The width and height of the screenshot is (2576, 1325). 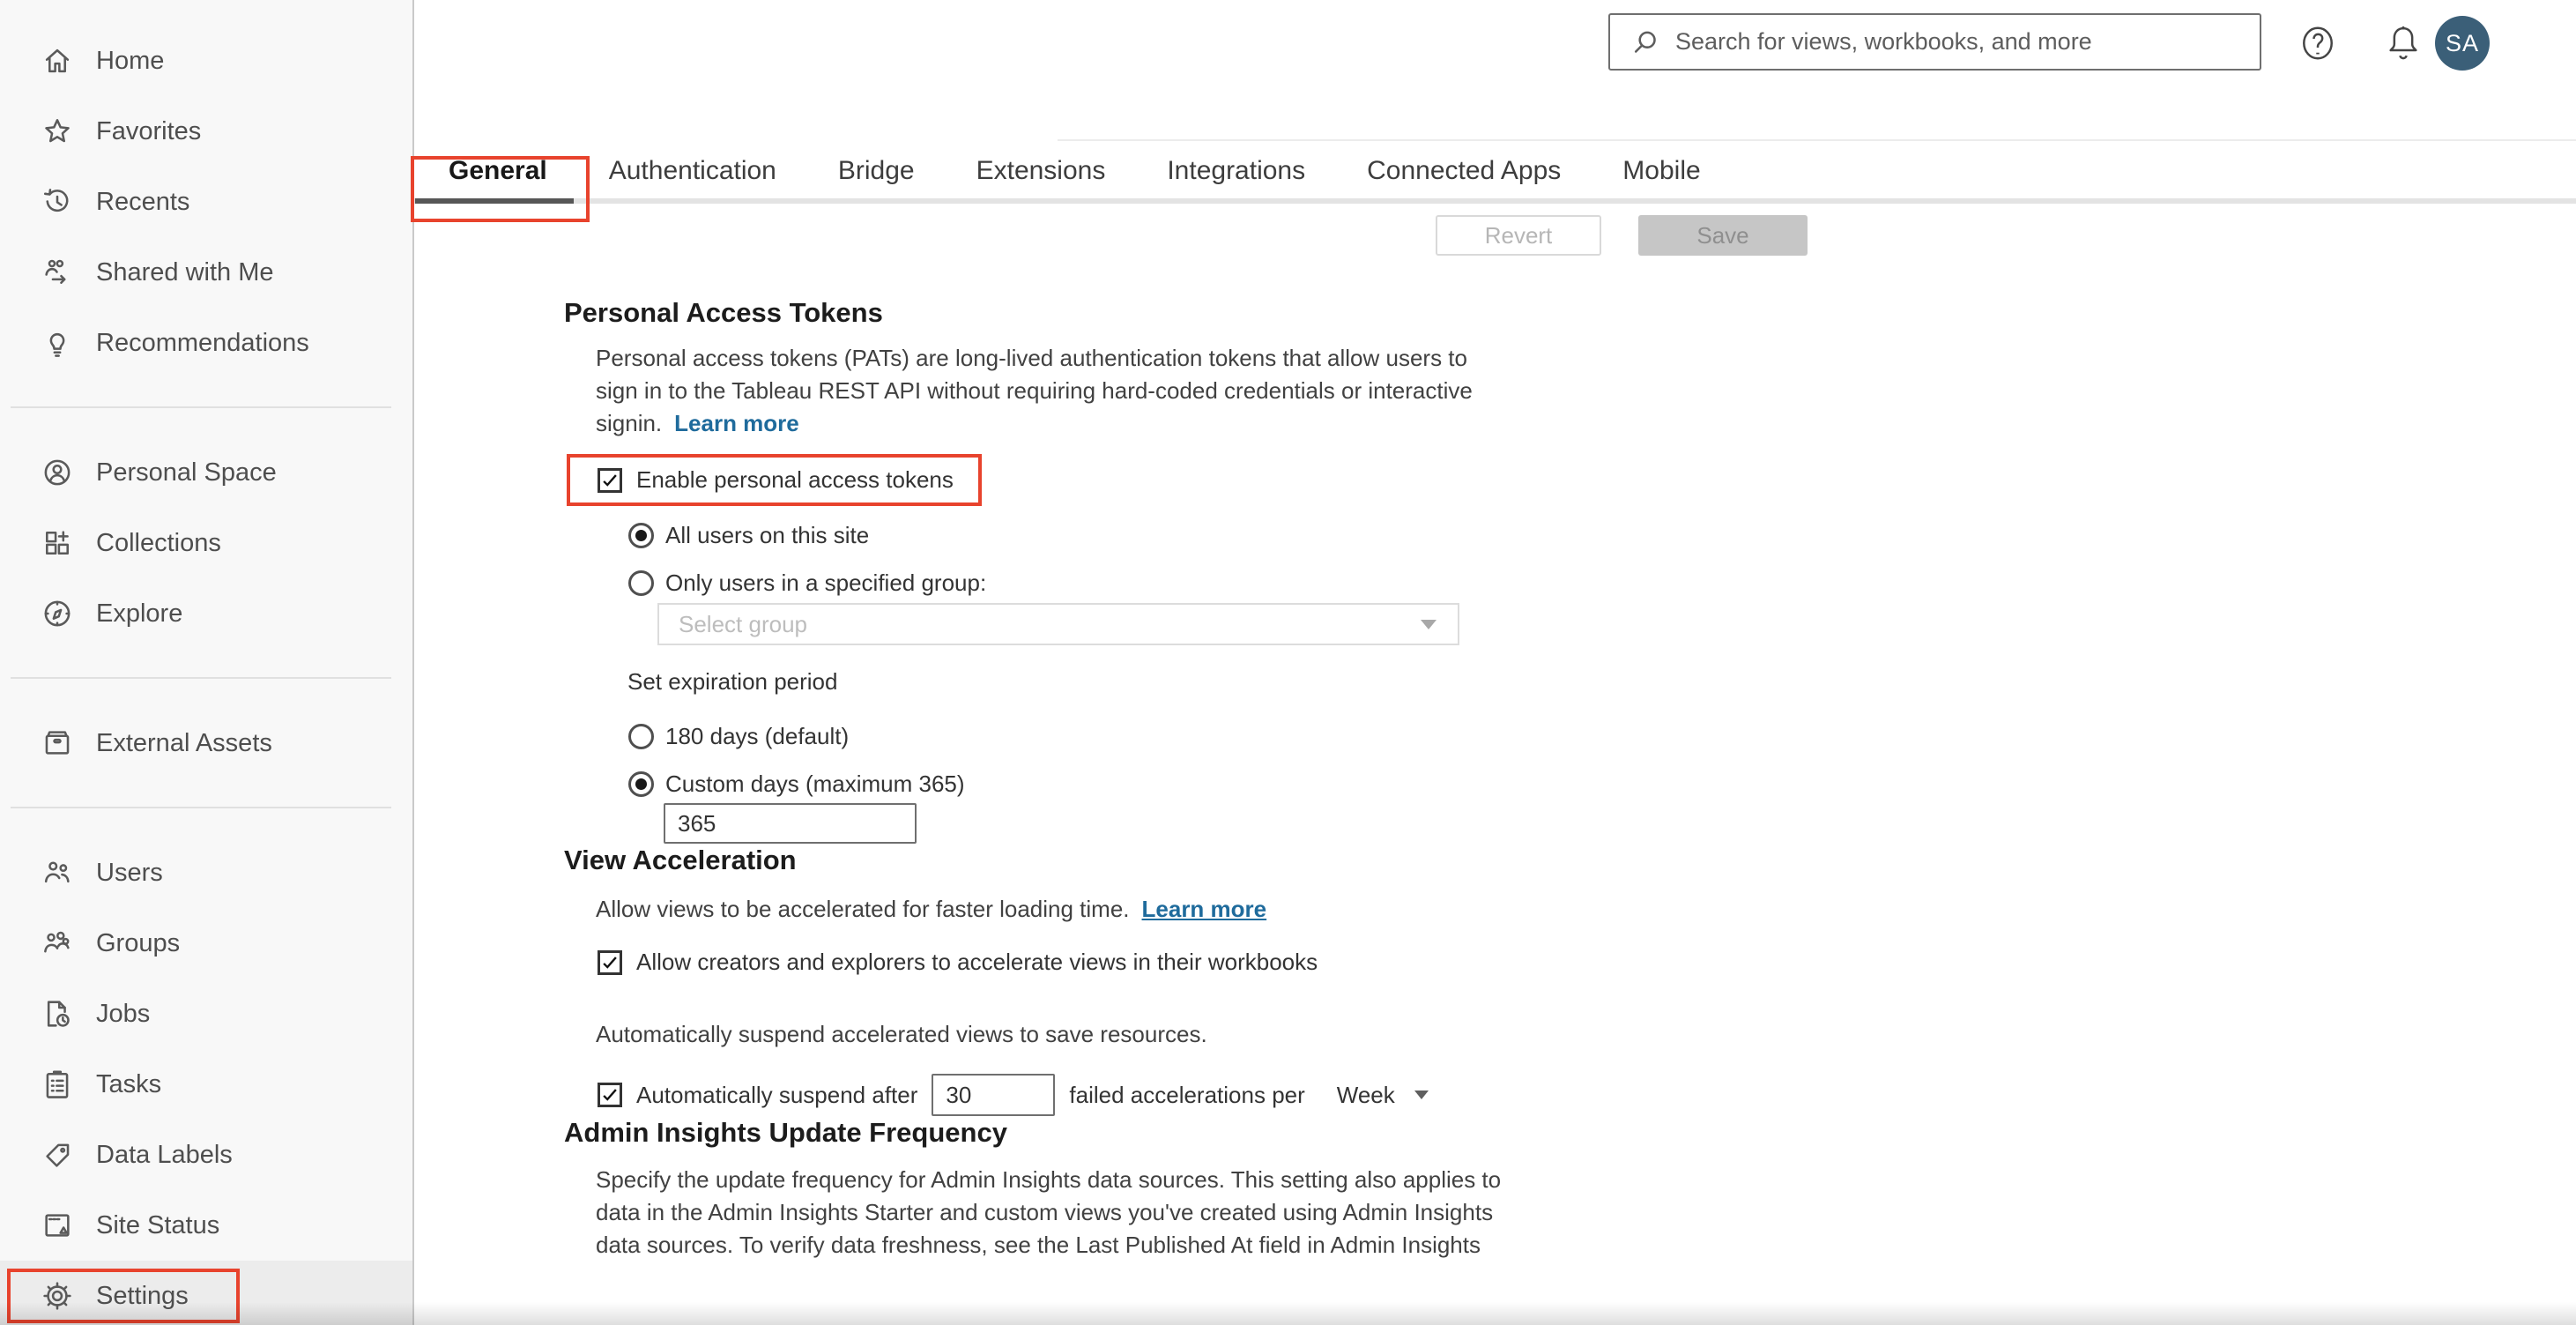 I want to click on sidebar-item-tasks: Tasks, so click(x=206, y=1084).